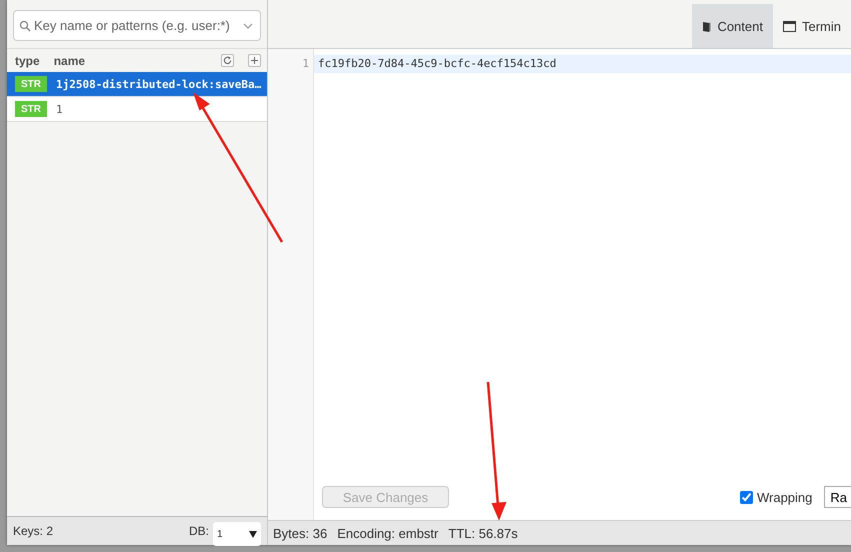  I want to click on search-icon, so click(25, 26).